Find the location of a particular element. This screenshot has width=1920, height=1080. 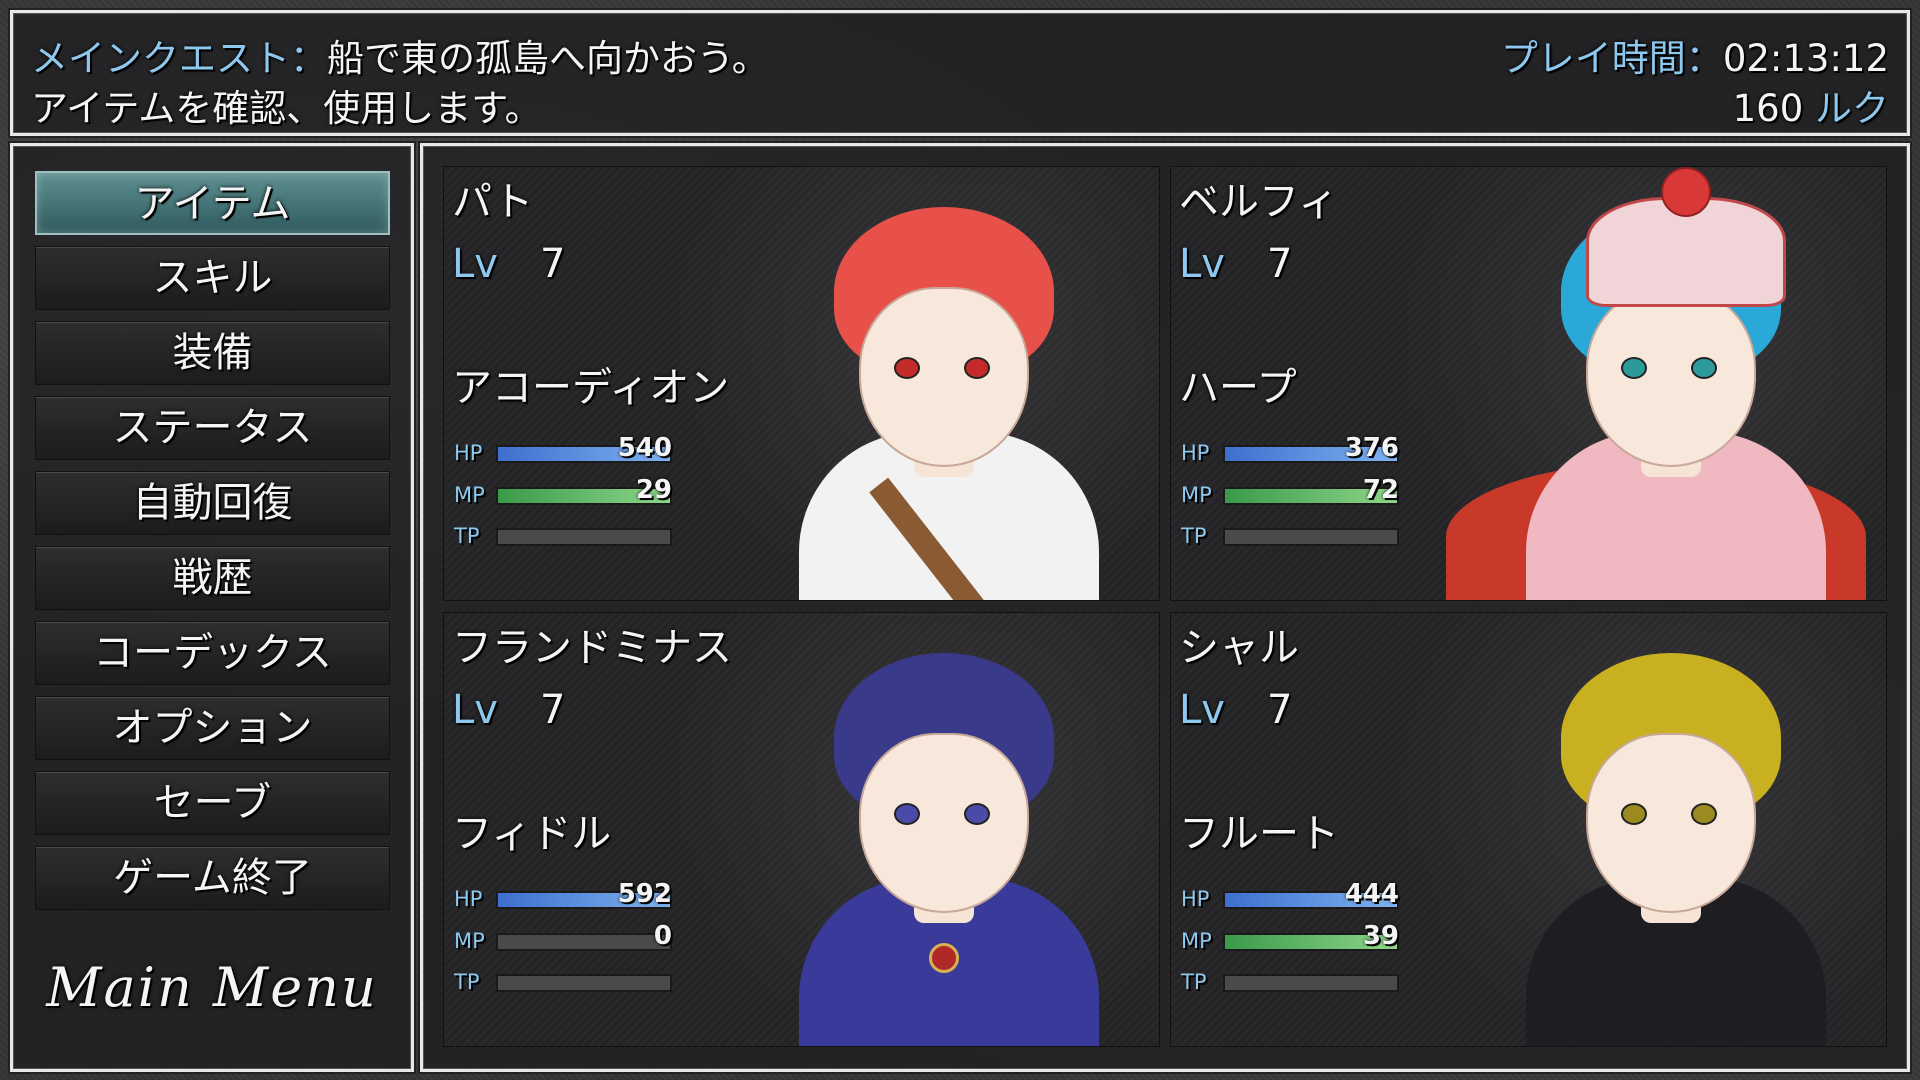

mp-value: 29 is located at coordinates (653, 490).